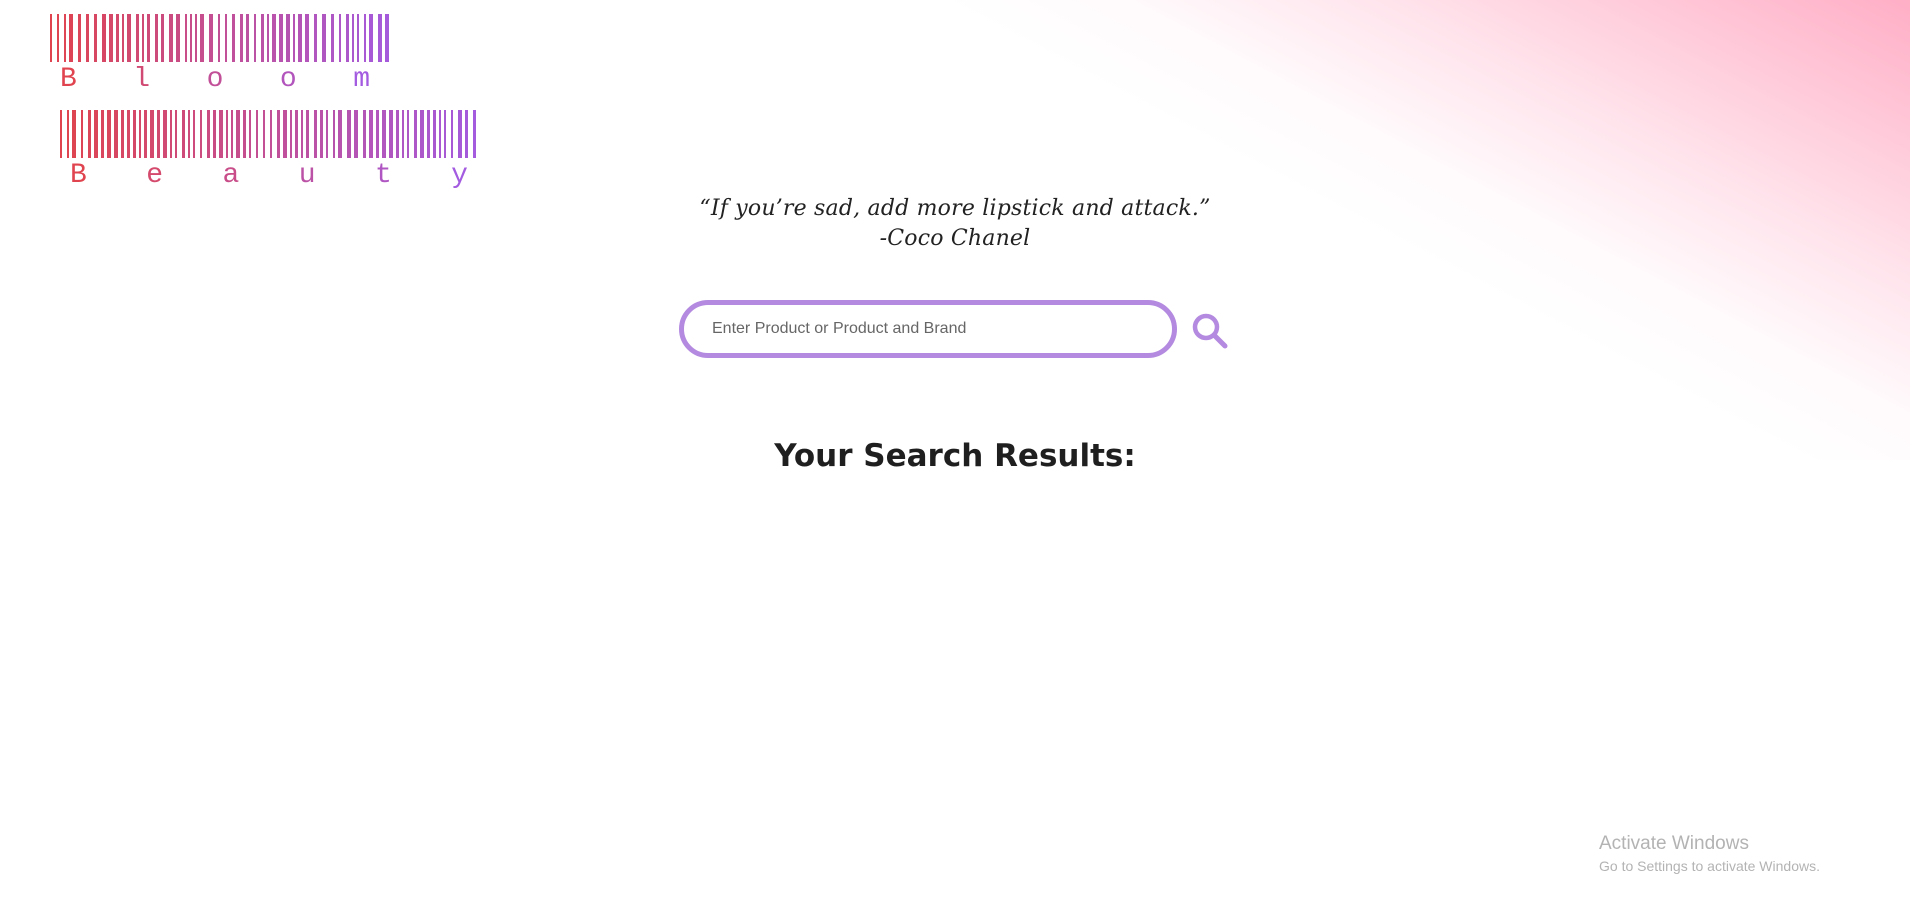  What do you see at coordinates (155, 175) in the screenshot?
I see `logo-letter: e` at bounding box center [155, 175].